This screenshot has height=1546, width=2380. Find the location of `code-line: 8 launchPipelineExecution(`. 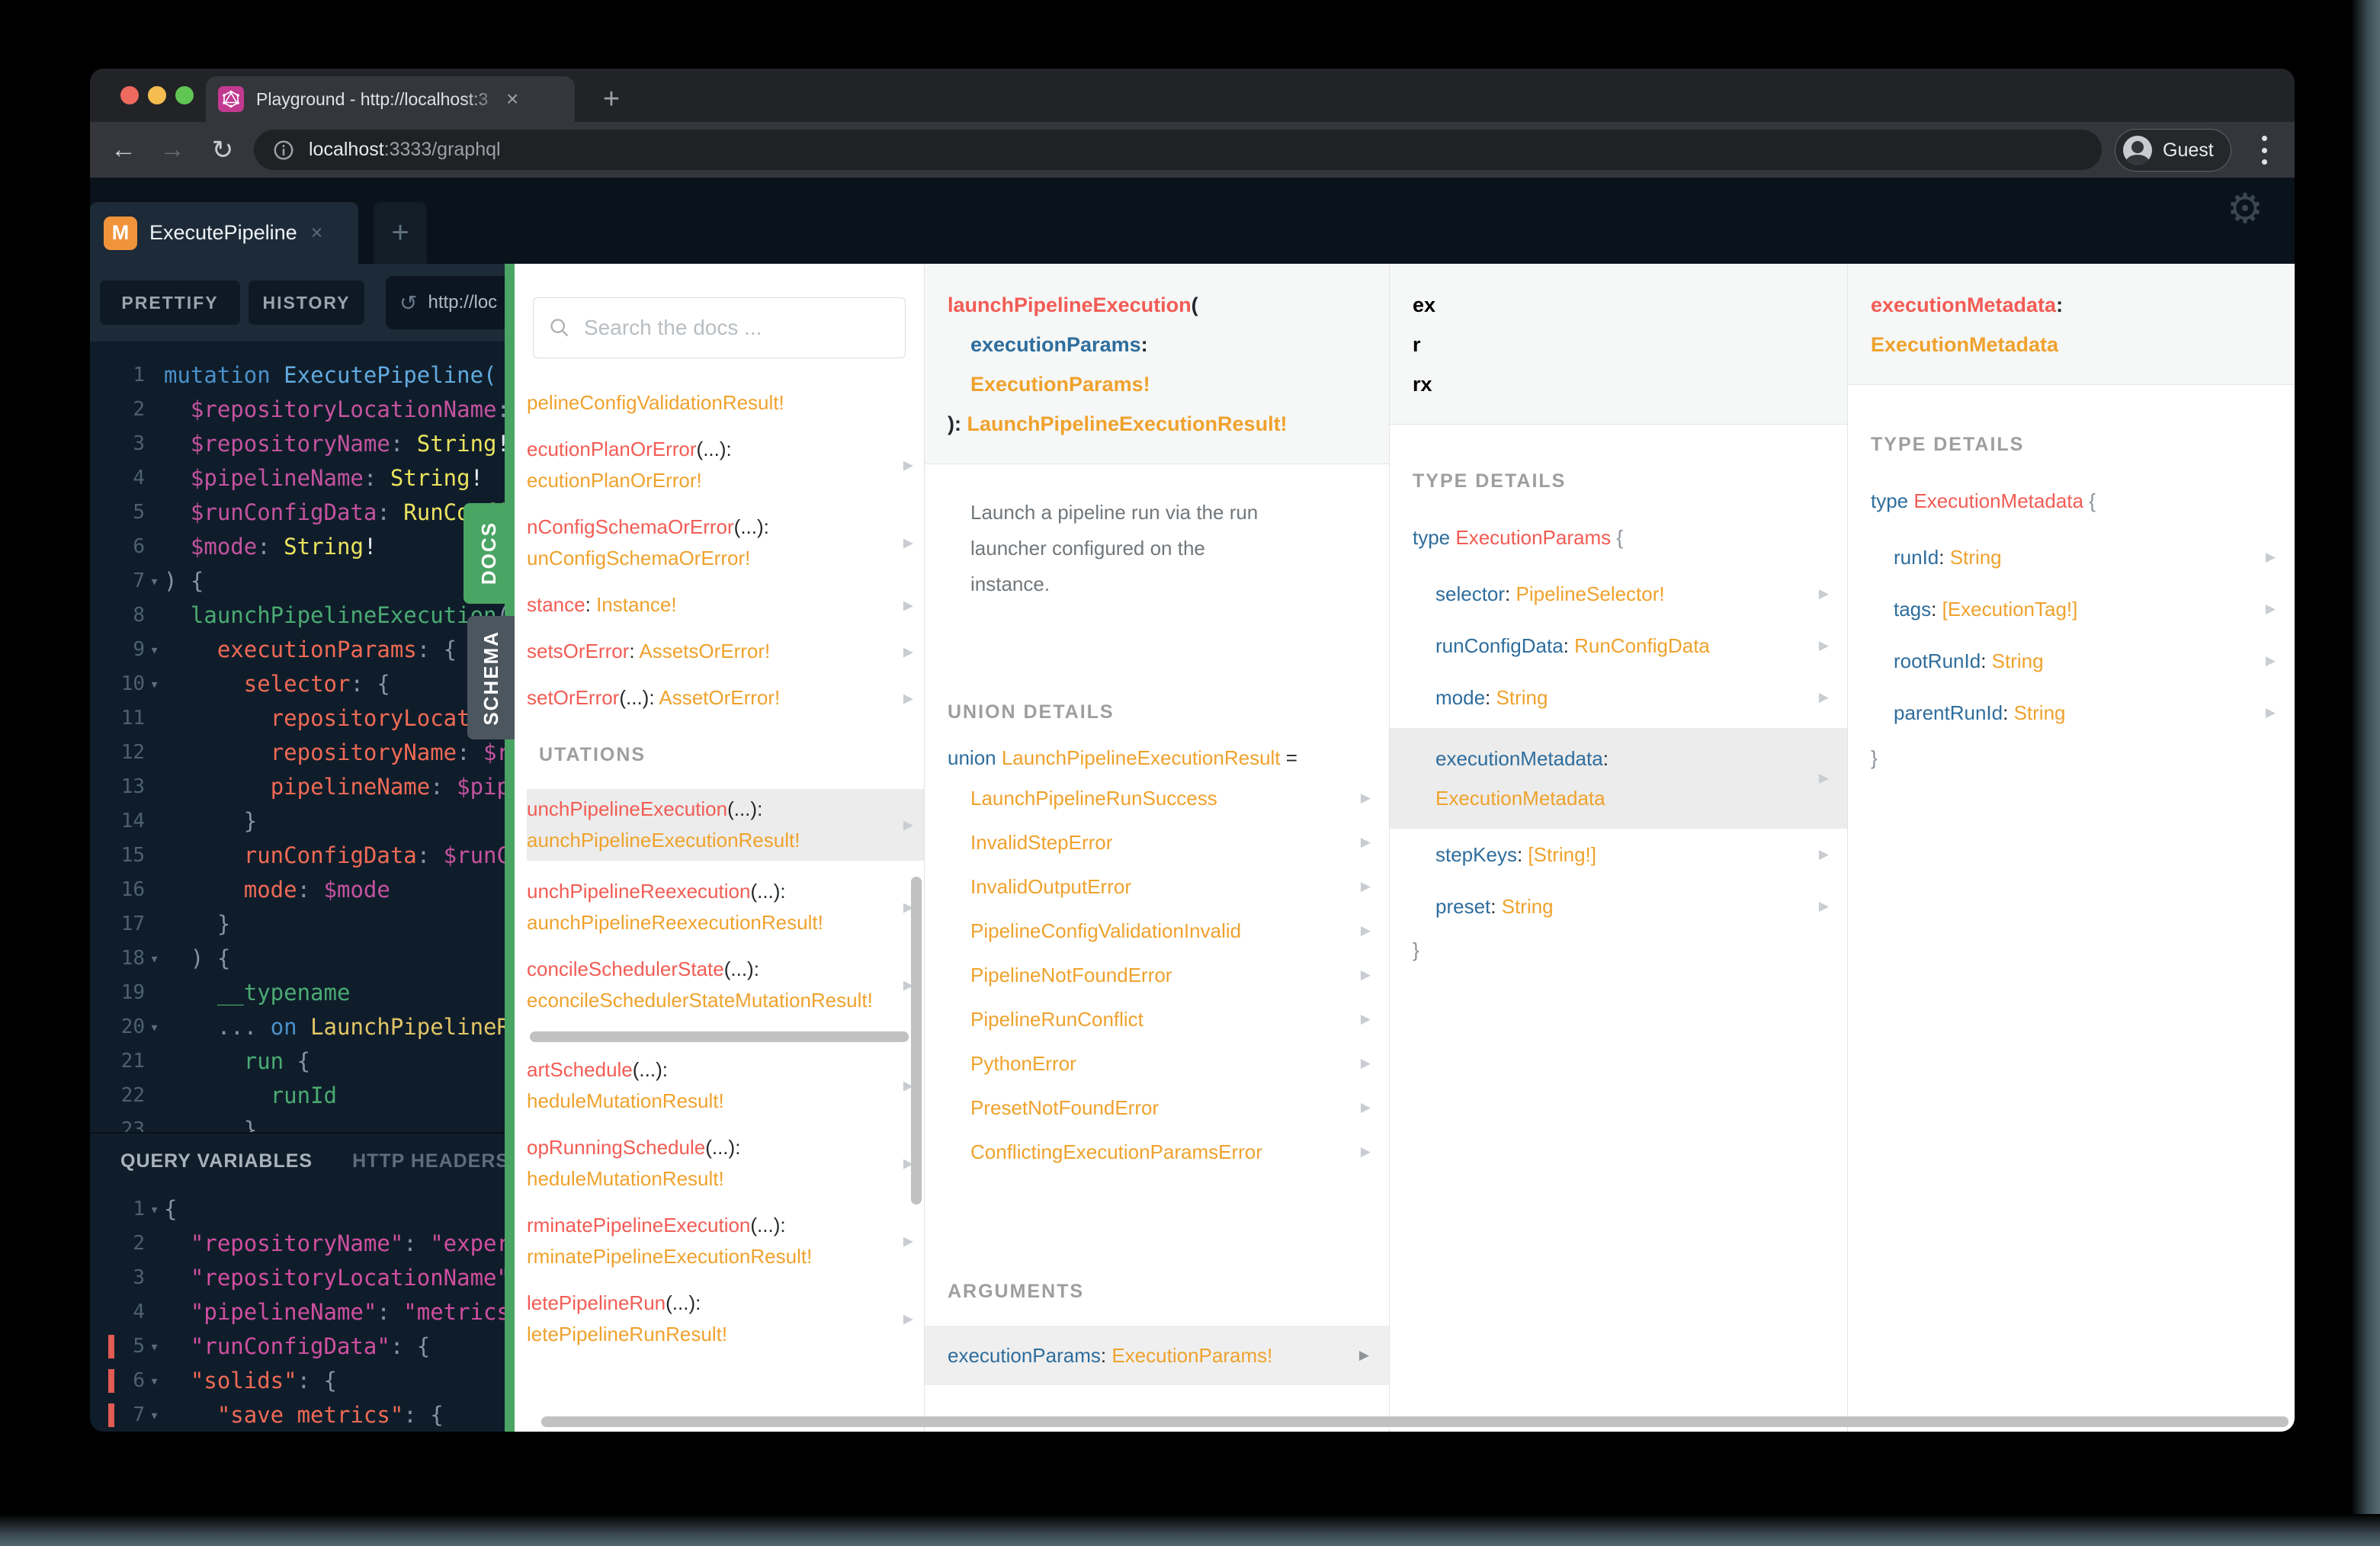

code-line: 8 launchPipelineExecution( is located at coordinates (297, 615).